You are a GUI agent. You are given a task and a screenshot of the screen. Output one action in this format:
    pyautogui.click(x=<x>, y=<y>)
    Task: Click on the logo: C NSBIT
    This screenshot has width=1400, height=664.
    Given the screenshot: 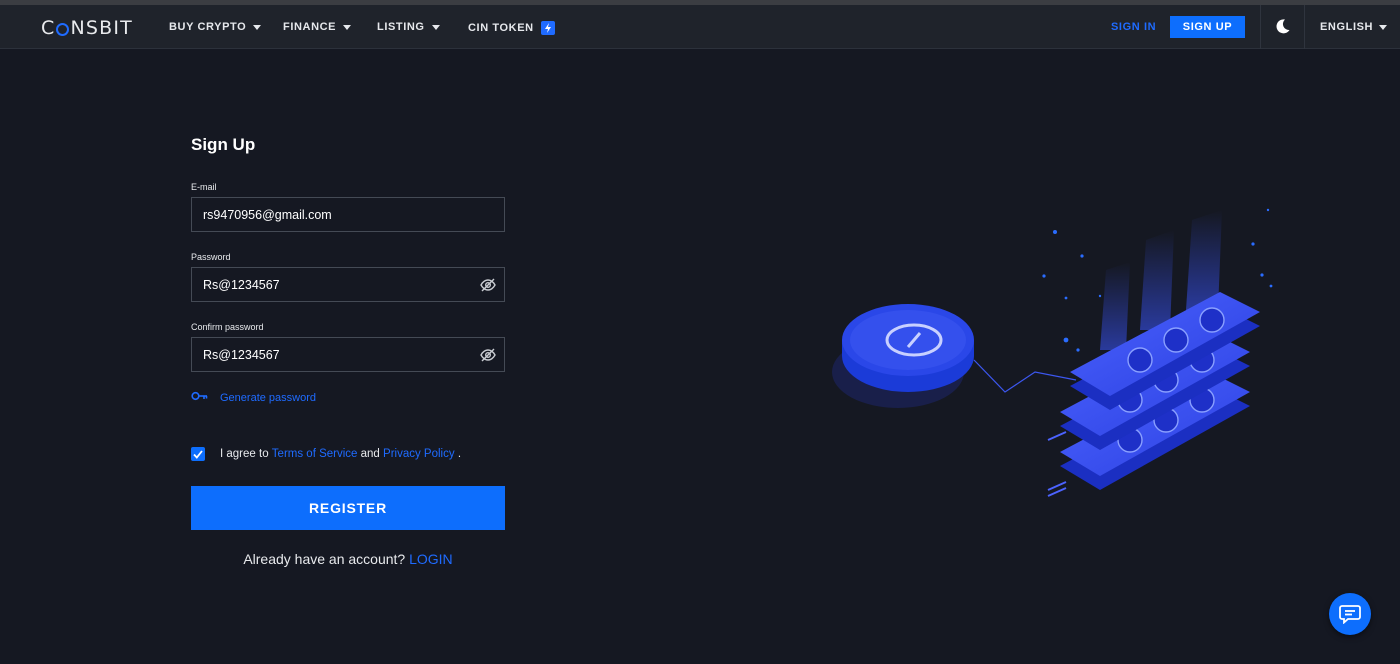 What is the action you would take?
    pyautogui.click(x=87, y=28)
    